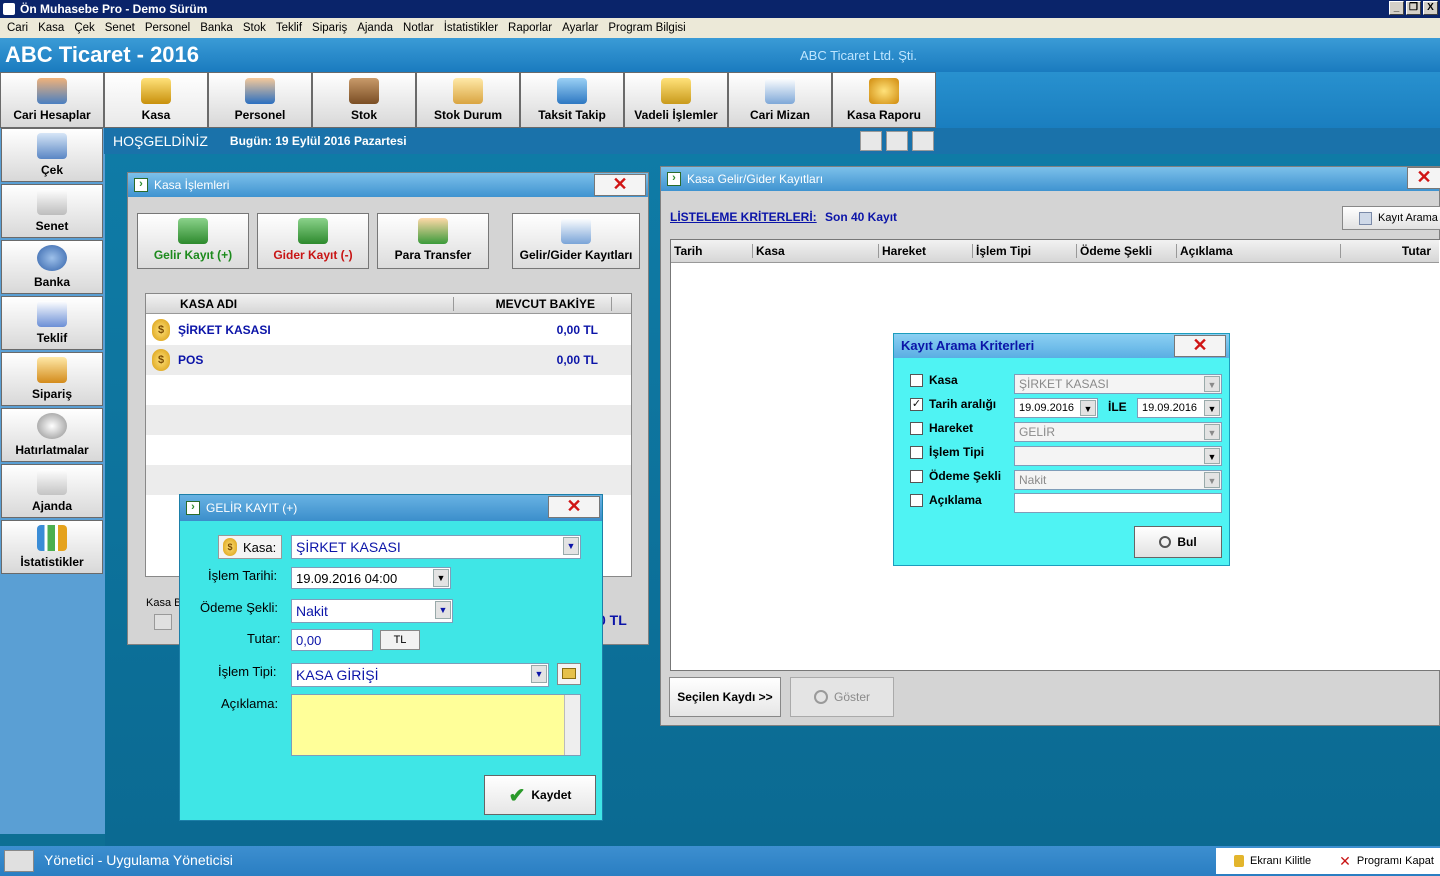 Image resolution: width=1440 pixels, height=876 pixels. Describe the element at coordinates (388, 330) in the screenshot. I see `table-row: $ ŞİRKET KASASI 0,00 TL` at that location.